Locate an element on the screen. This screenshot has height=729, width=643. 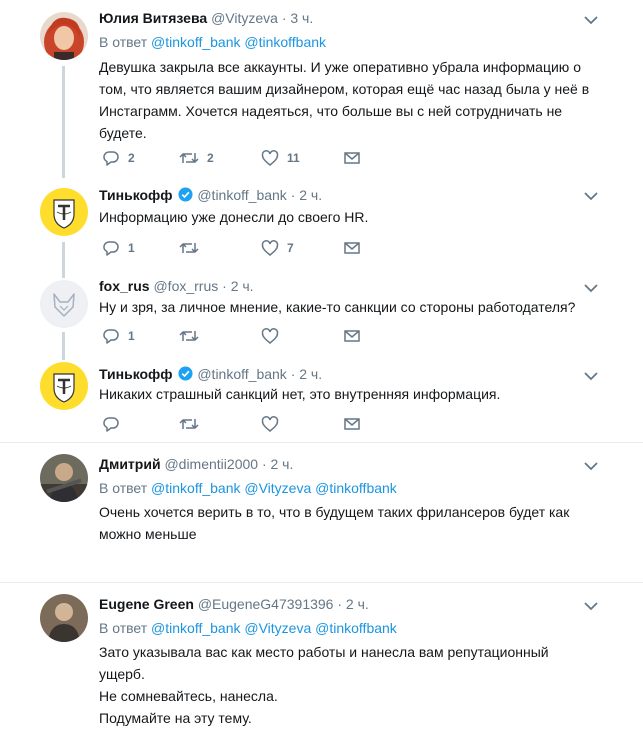
avatar-fox-rus is located at coordinates (64, 304).